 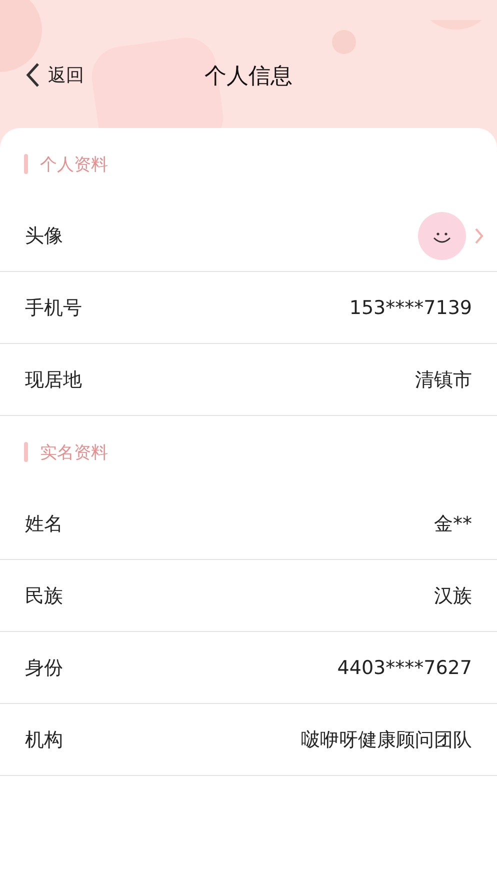 What do you see at coordinates (74, 453) in the screenshot?
I see `section-title: 实名资料` at bounding box center [74, 453].